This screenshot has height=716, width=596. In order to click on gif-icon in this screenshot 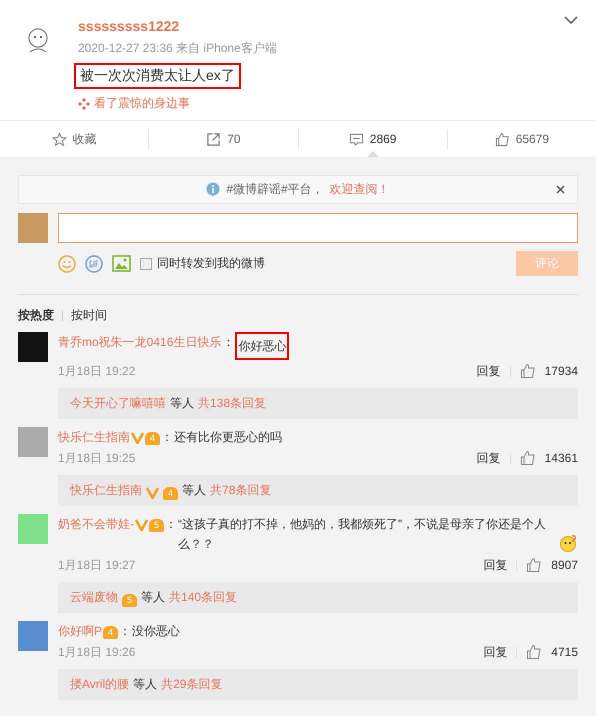, I will do `click(94, 263)`.